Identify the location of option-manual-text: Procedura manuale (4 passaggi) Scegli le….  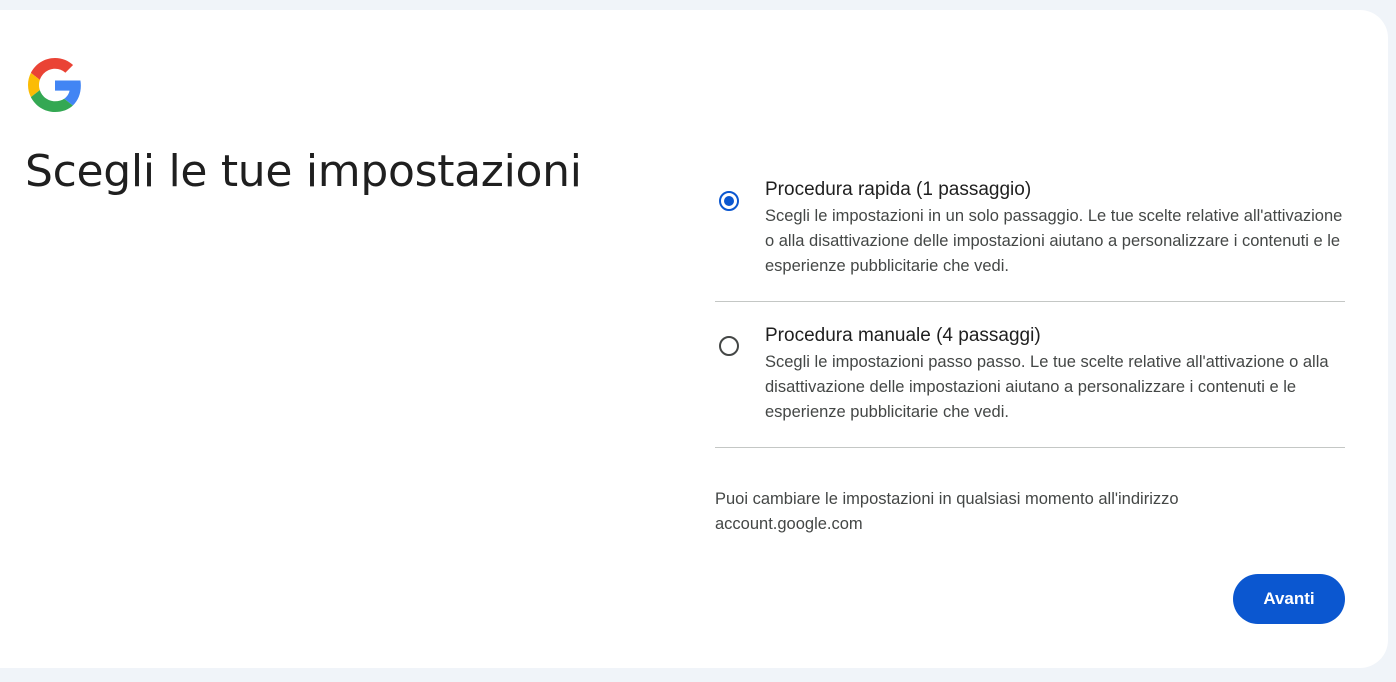
(1055, 374).